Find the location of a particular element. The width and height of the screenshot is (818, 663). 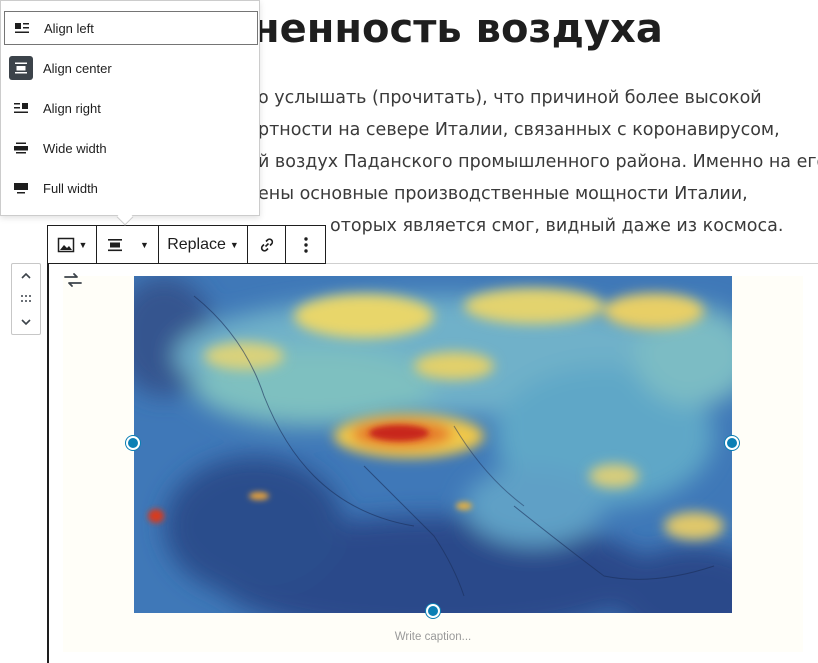

toolbar-group-align: ▼ is located at coordinates (128, 244).